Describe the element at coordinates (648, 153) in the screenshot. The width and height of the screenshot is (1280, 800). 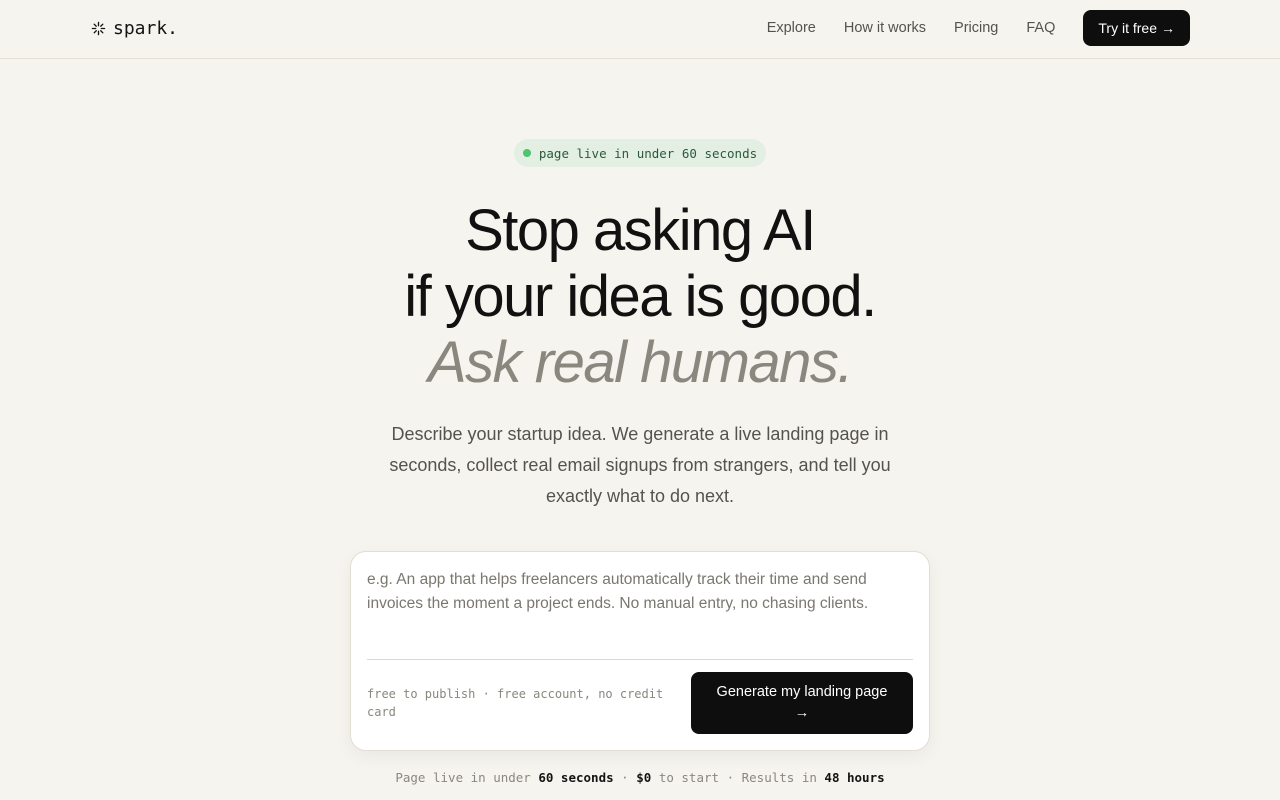
I see `badge-text: page live in under 60 seconds` at that location.